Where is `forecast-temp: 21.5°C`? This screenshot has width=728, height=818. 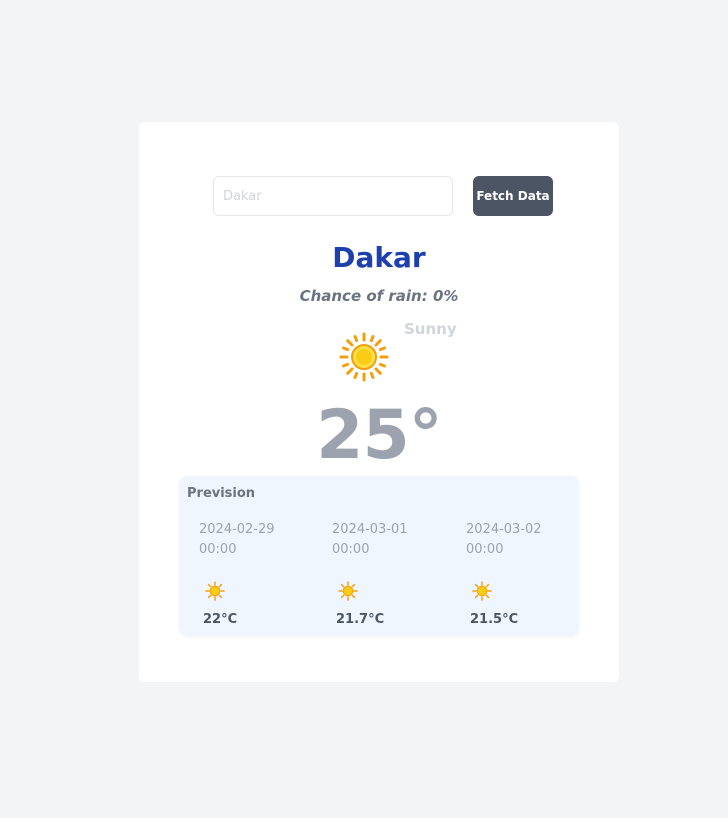 forecast-temp: 21.5°C is located at coordinates (494, 619).